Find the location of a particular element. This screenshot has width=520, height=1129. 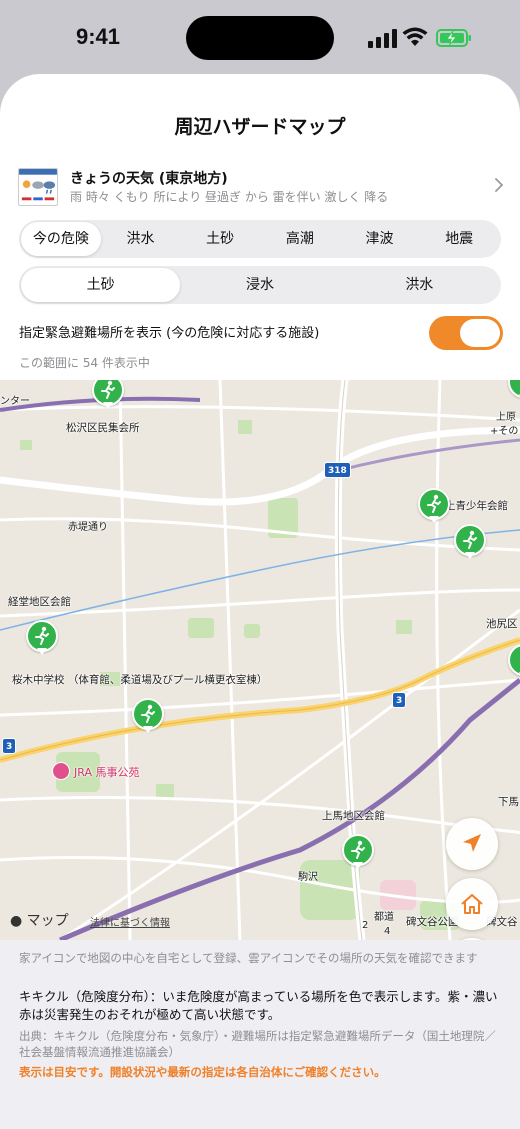

home-button is located at coordinates (472, 904).